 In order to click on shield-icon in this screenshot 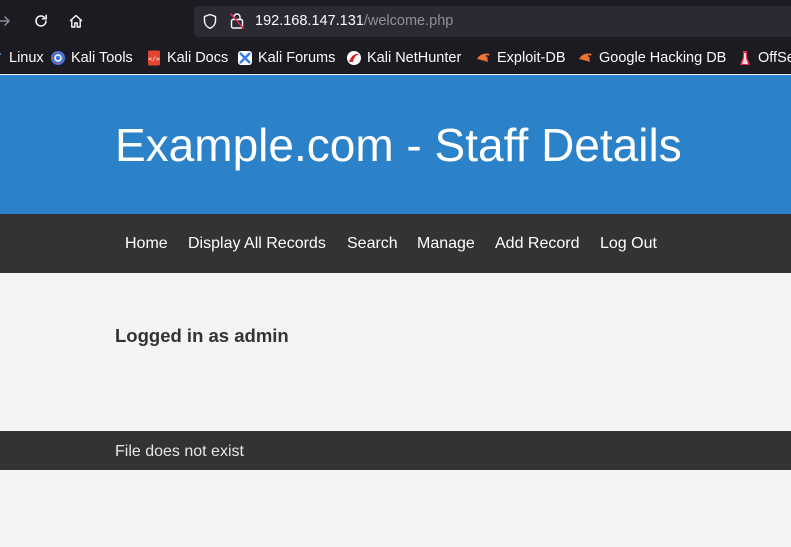, I will do `click(210, 21)`.